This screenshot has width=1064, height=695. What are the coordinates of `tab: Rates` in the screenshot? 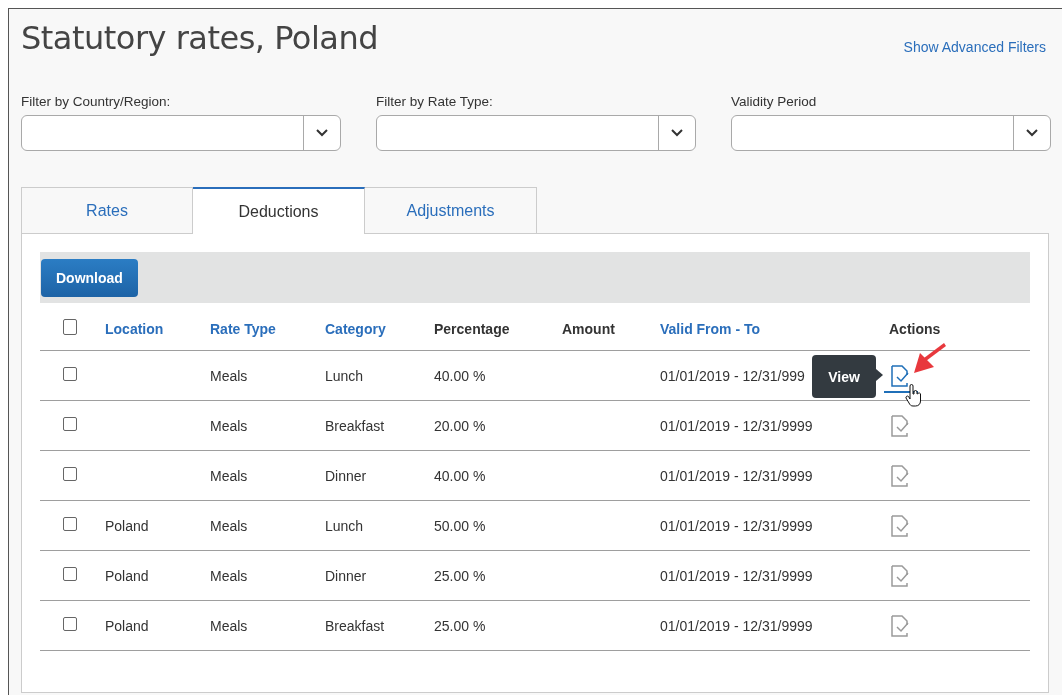 It's located at (107, 210).